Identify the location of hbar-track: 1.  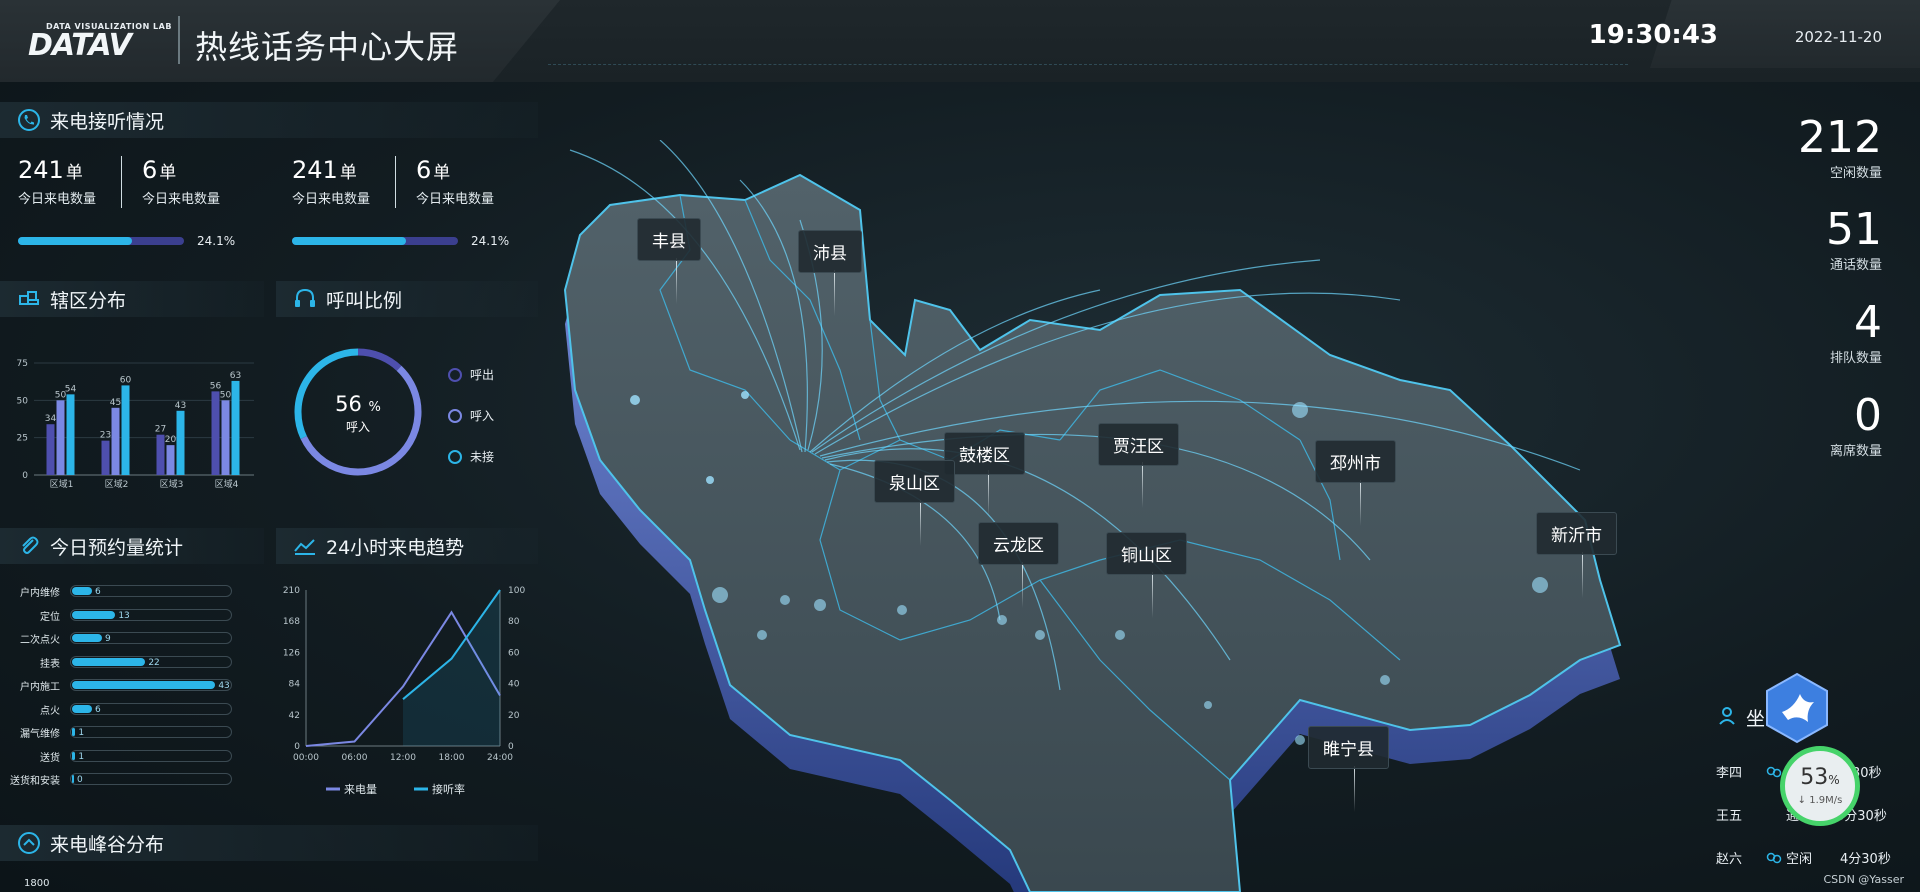
(151, 732).